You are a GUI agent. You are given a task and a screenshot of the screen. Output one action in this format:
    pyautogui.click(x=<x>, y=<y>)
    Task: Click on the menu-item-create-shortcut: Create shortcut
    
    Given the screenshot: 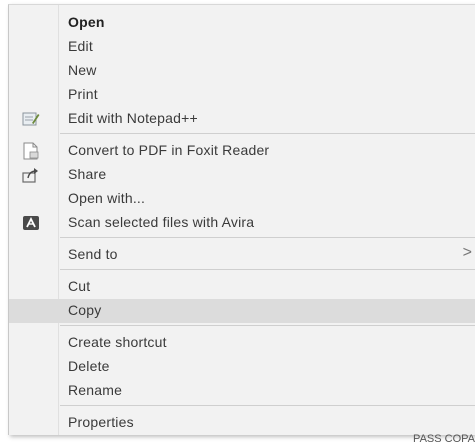 What is the action you would take?
    pyautogui.click(x=242, y=343)
    